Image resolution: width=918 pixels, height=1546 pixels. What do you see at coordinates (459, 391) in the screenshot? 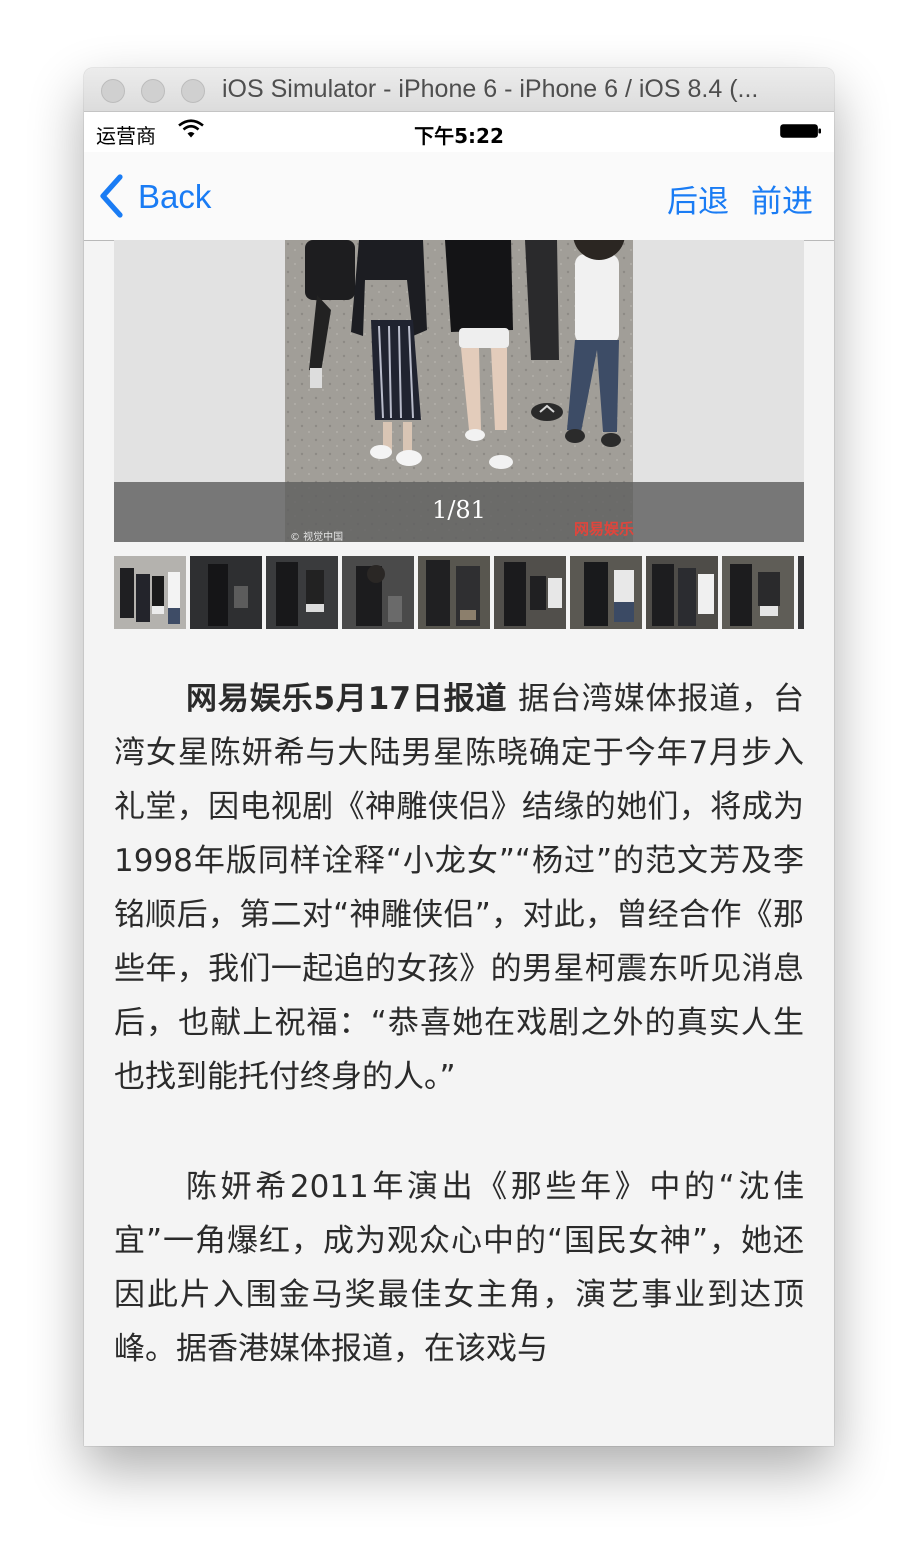
I see `photo-gallery: 1/81 © 视觉中国 网易娱乐` at bounding box center [459, 391].